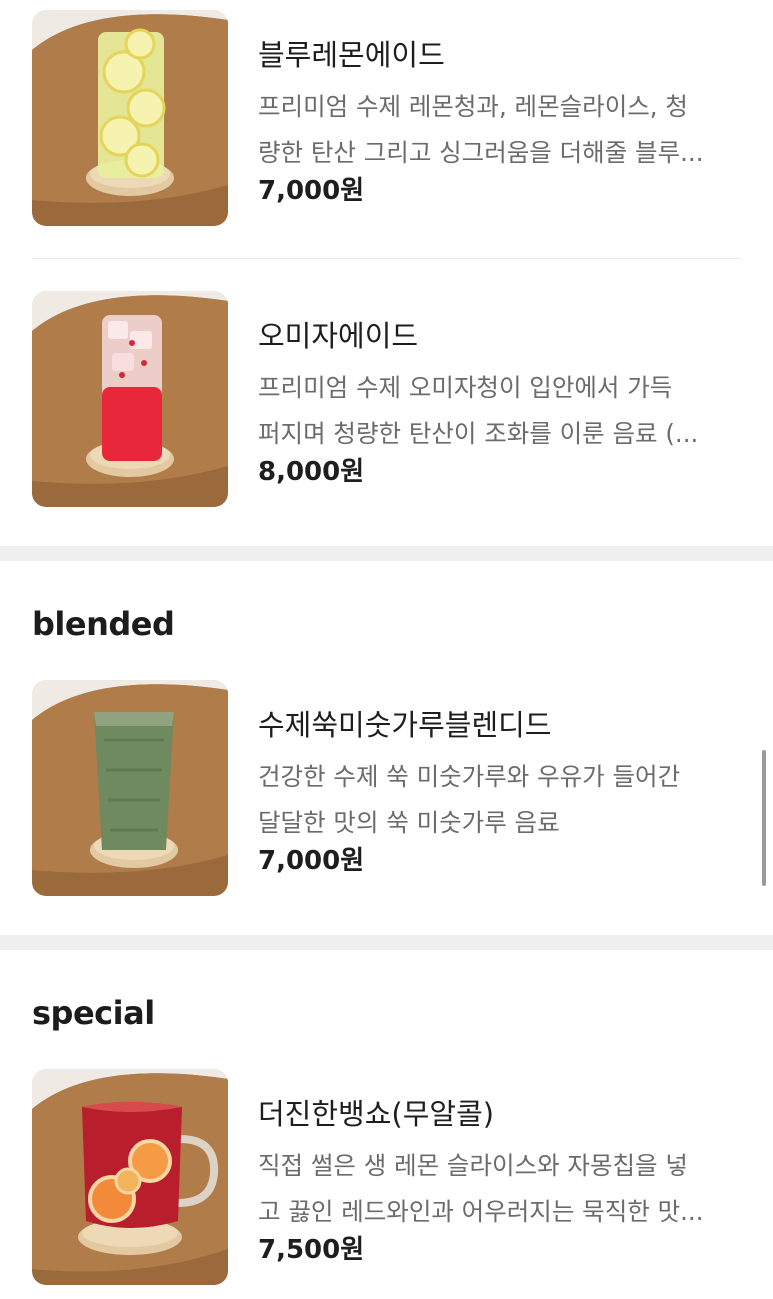  I want to click on vin-chaud-mug-icon, so click(130, 1177).